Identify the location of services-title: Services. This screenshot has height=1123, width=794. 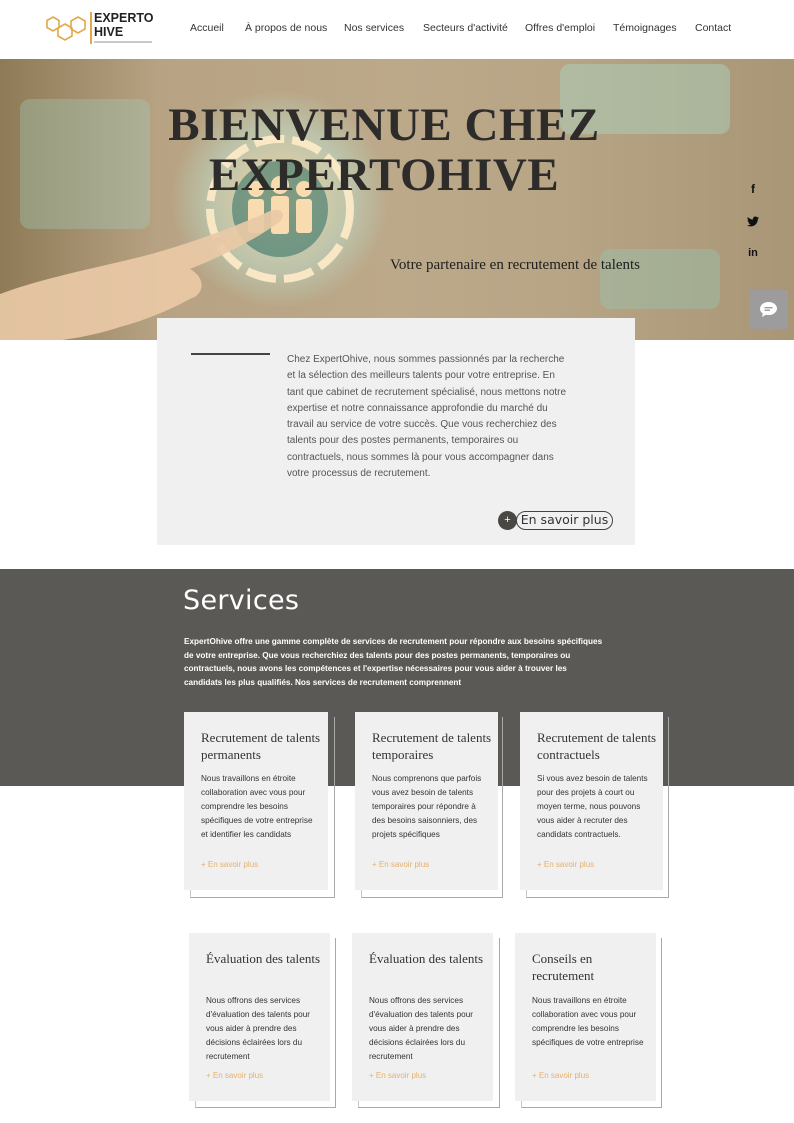
(241, 600).